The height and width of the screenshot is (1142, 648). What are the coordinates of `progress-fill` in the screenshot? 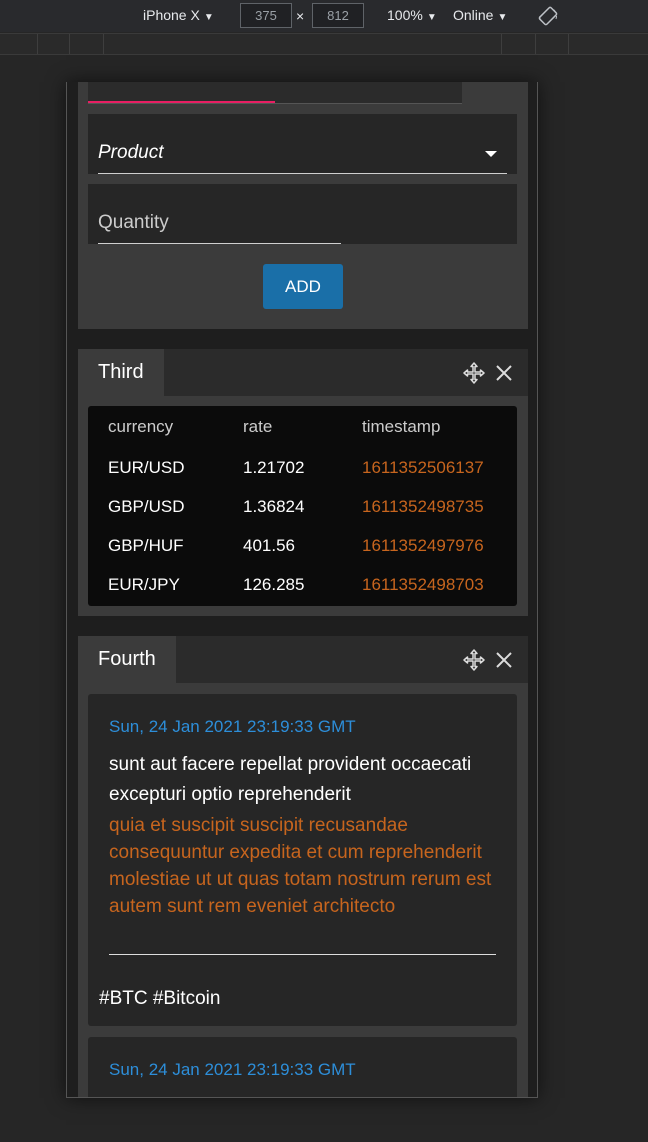 It's located at (181, 102).